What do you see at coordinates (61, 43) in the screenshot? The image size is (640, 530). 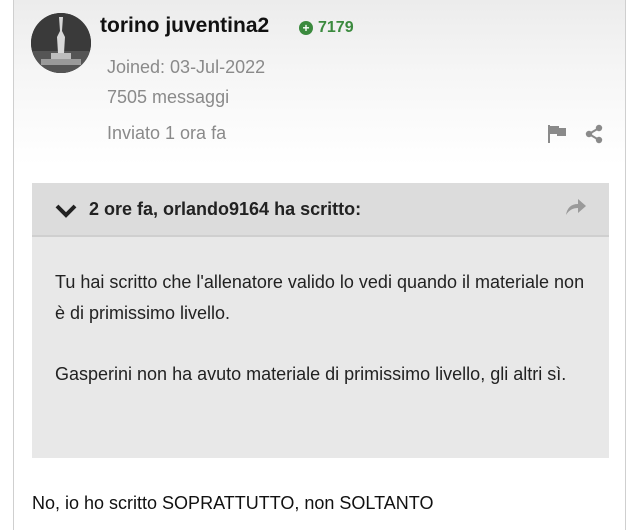 I see `avatar` at bounding box center [61, 43].